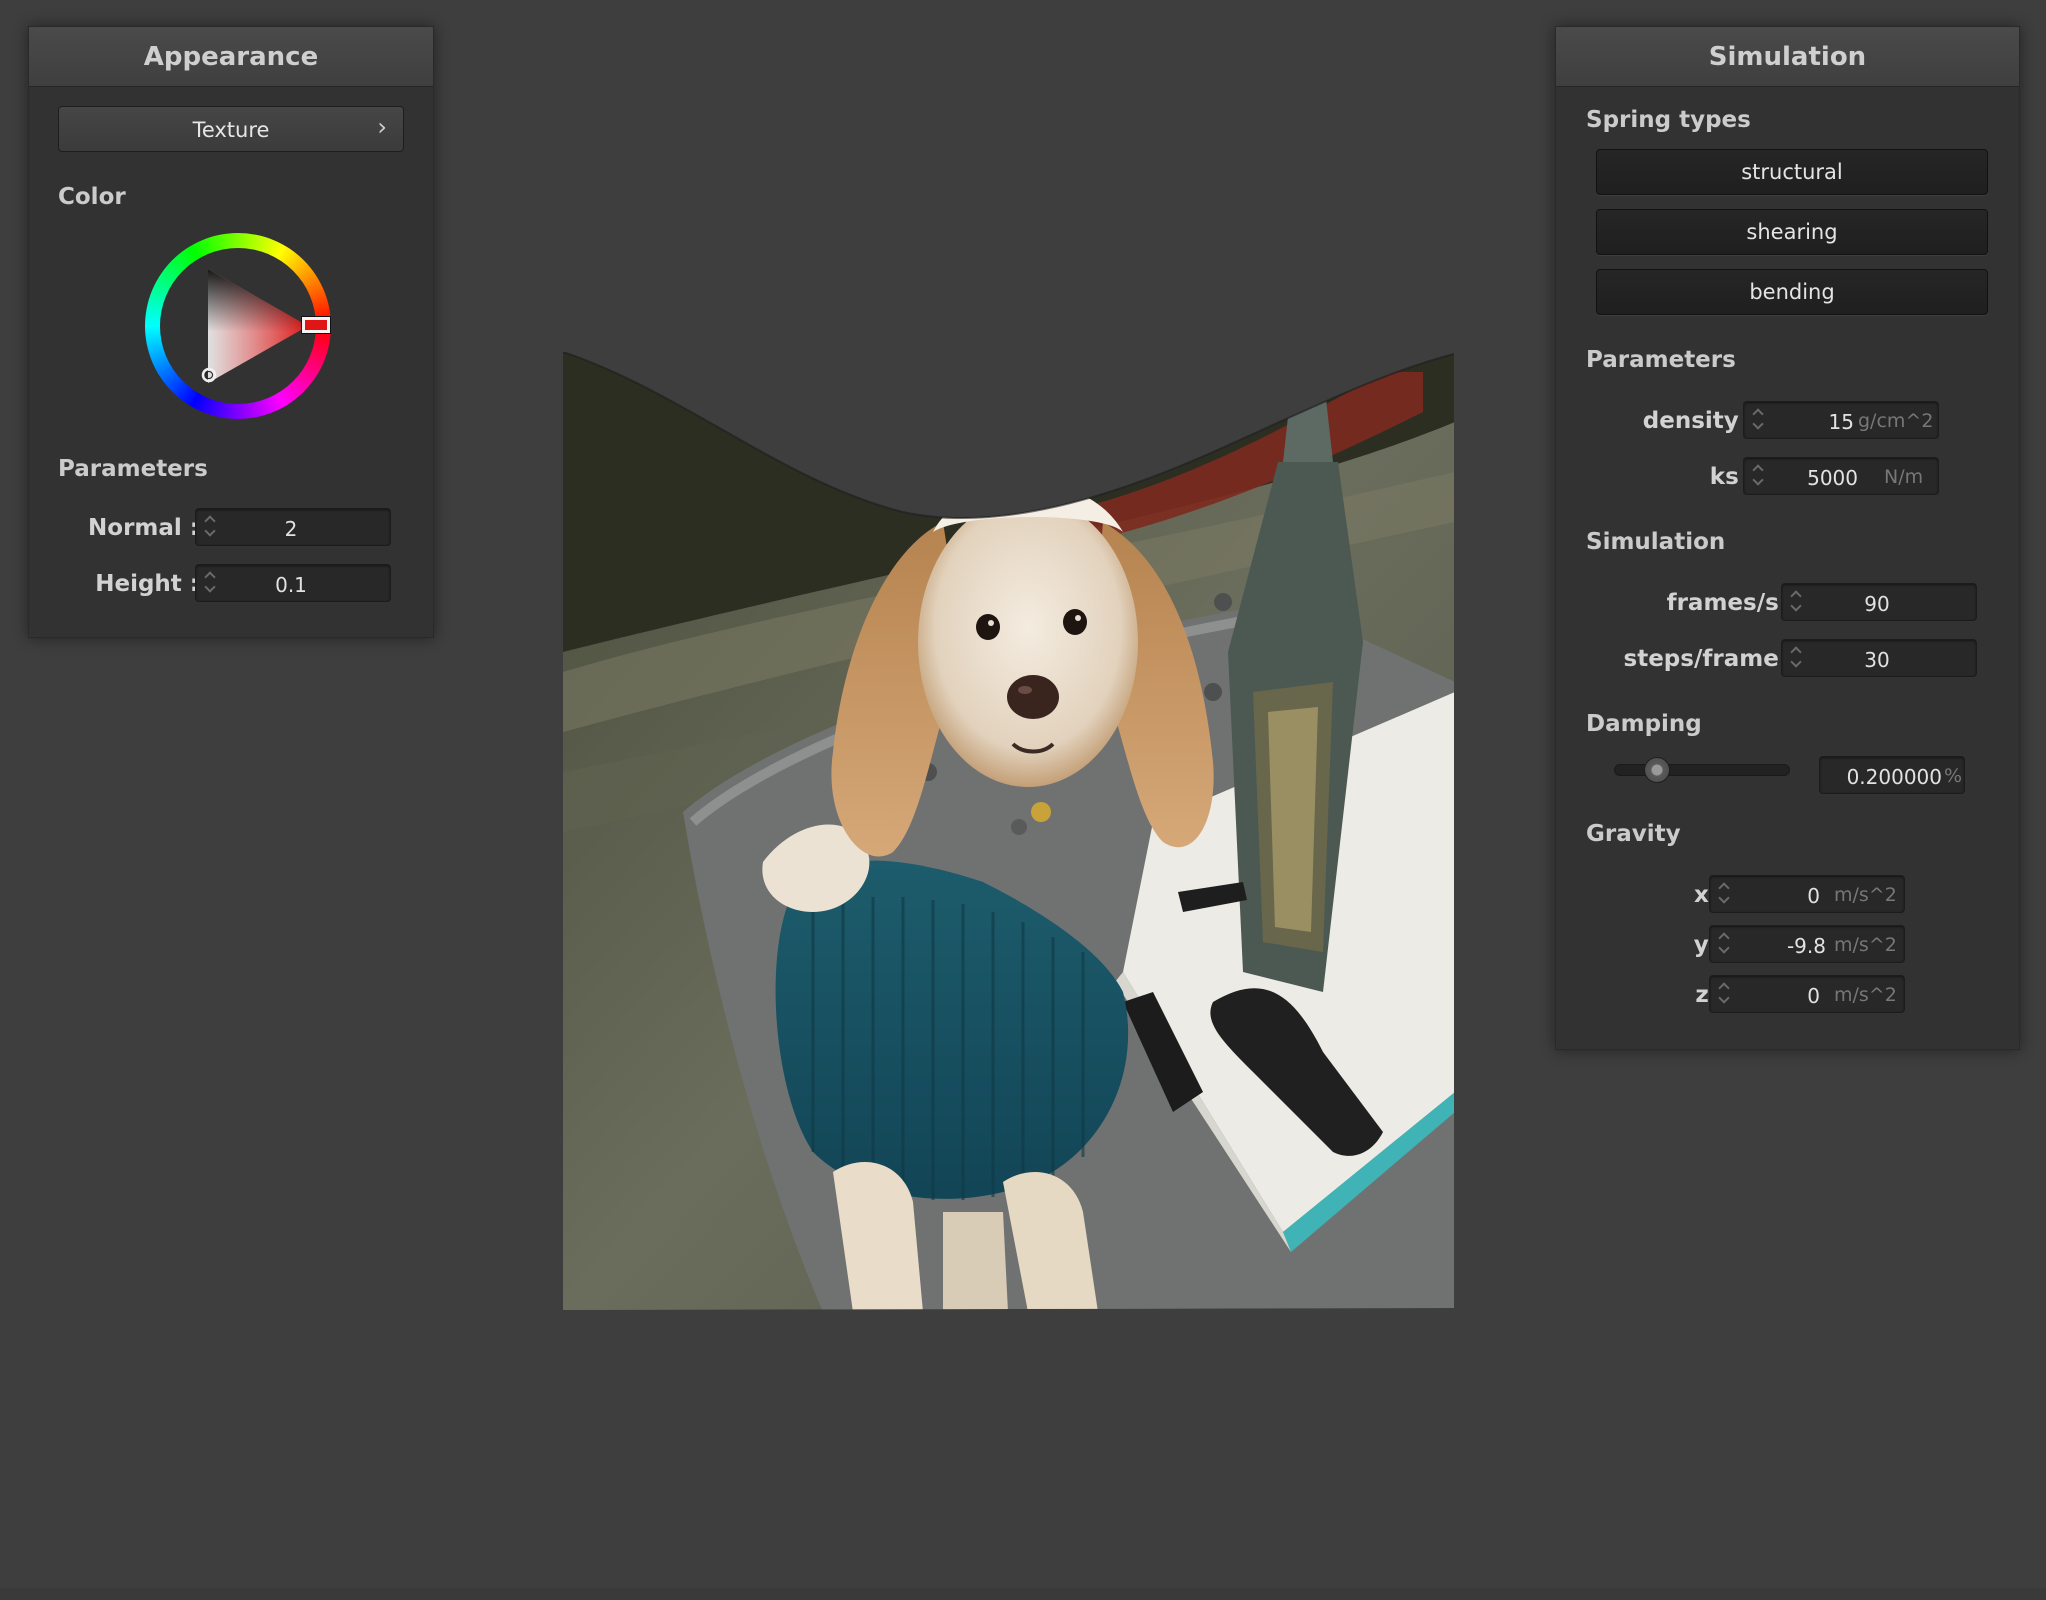  What do you see at coordinates (1813, 996) in the screenshot?
I see `gravity-z-value: 0` at bounding box center [1813, 996].